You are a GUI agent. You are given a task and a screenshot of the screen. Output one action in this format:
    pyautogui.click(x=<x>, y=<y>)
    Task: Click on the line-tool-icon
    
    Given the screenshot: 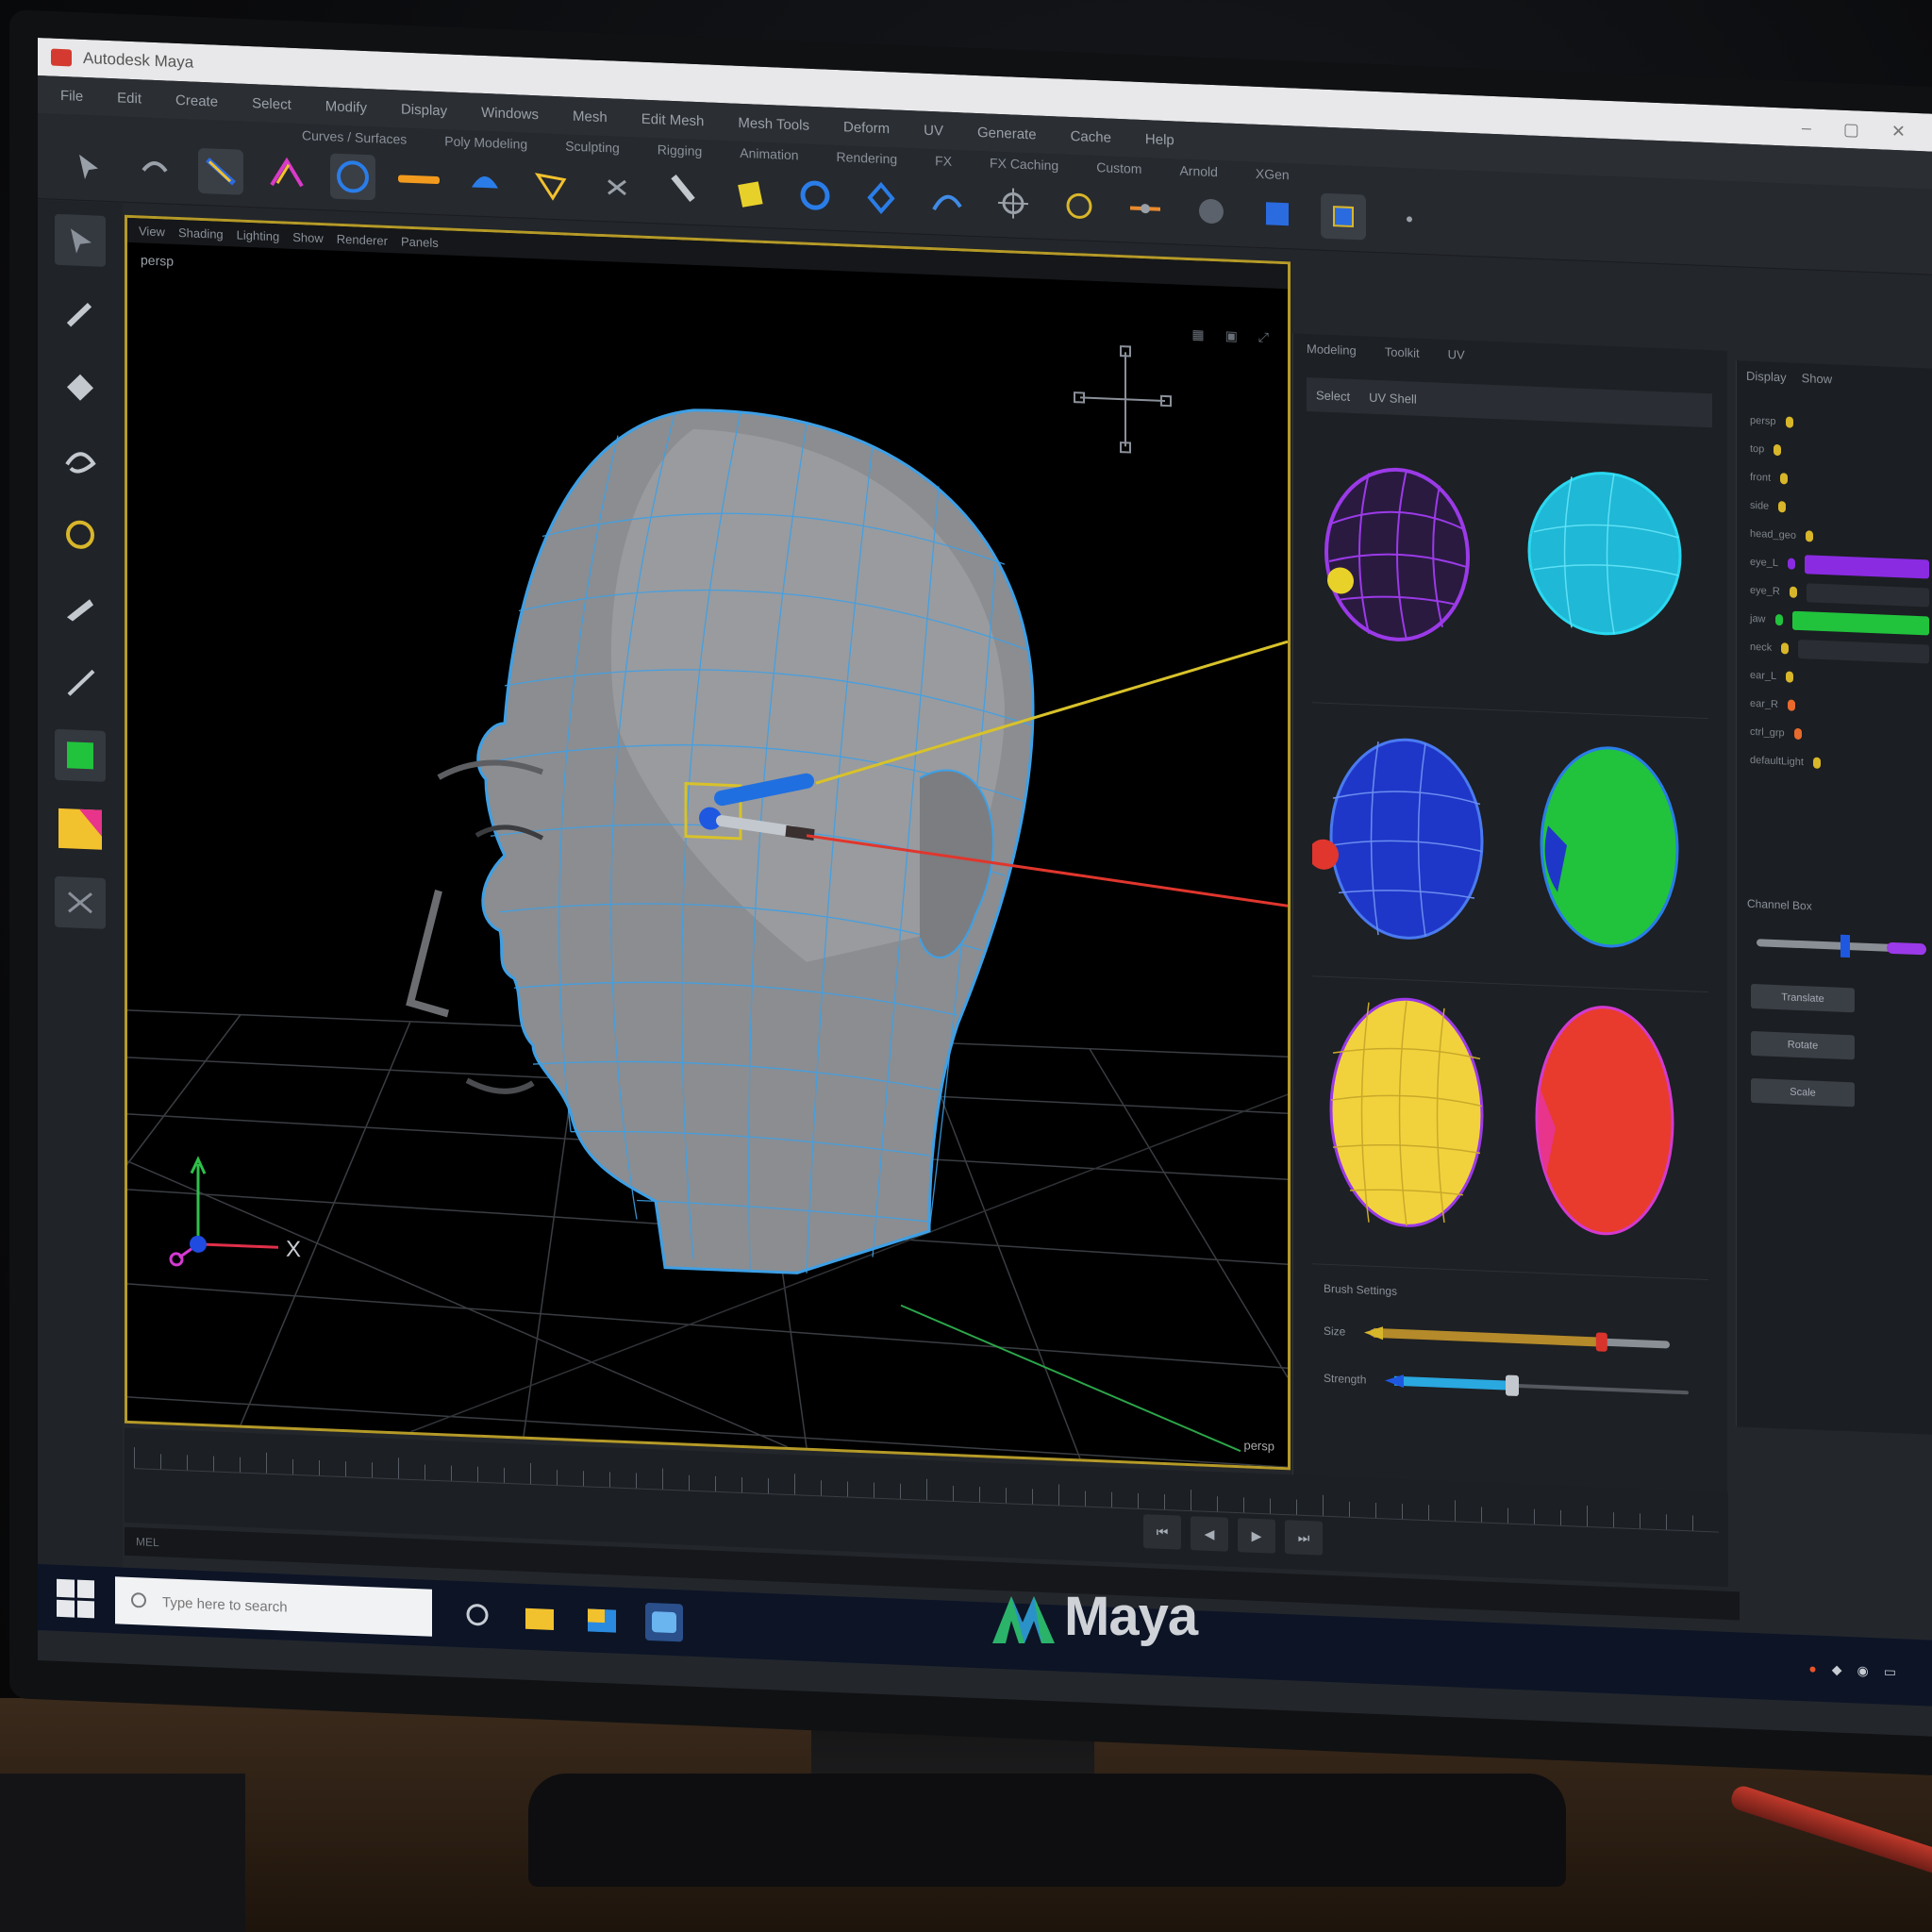 What is the action you would take?
    pyautogui.click(x=418, y=179)
    